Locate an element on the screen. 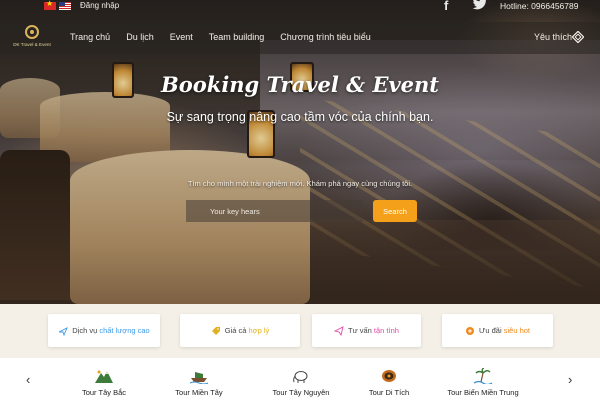 Image resolution: width=600 pixels, height=400 pixels. tour-item-di-tich: Tour Di Tích is located at coordinates (389, 382).